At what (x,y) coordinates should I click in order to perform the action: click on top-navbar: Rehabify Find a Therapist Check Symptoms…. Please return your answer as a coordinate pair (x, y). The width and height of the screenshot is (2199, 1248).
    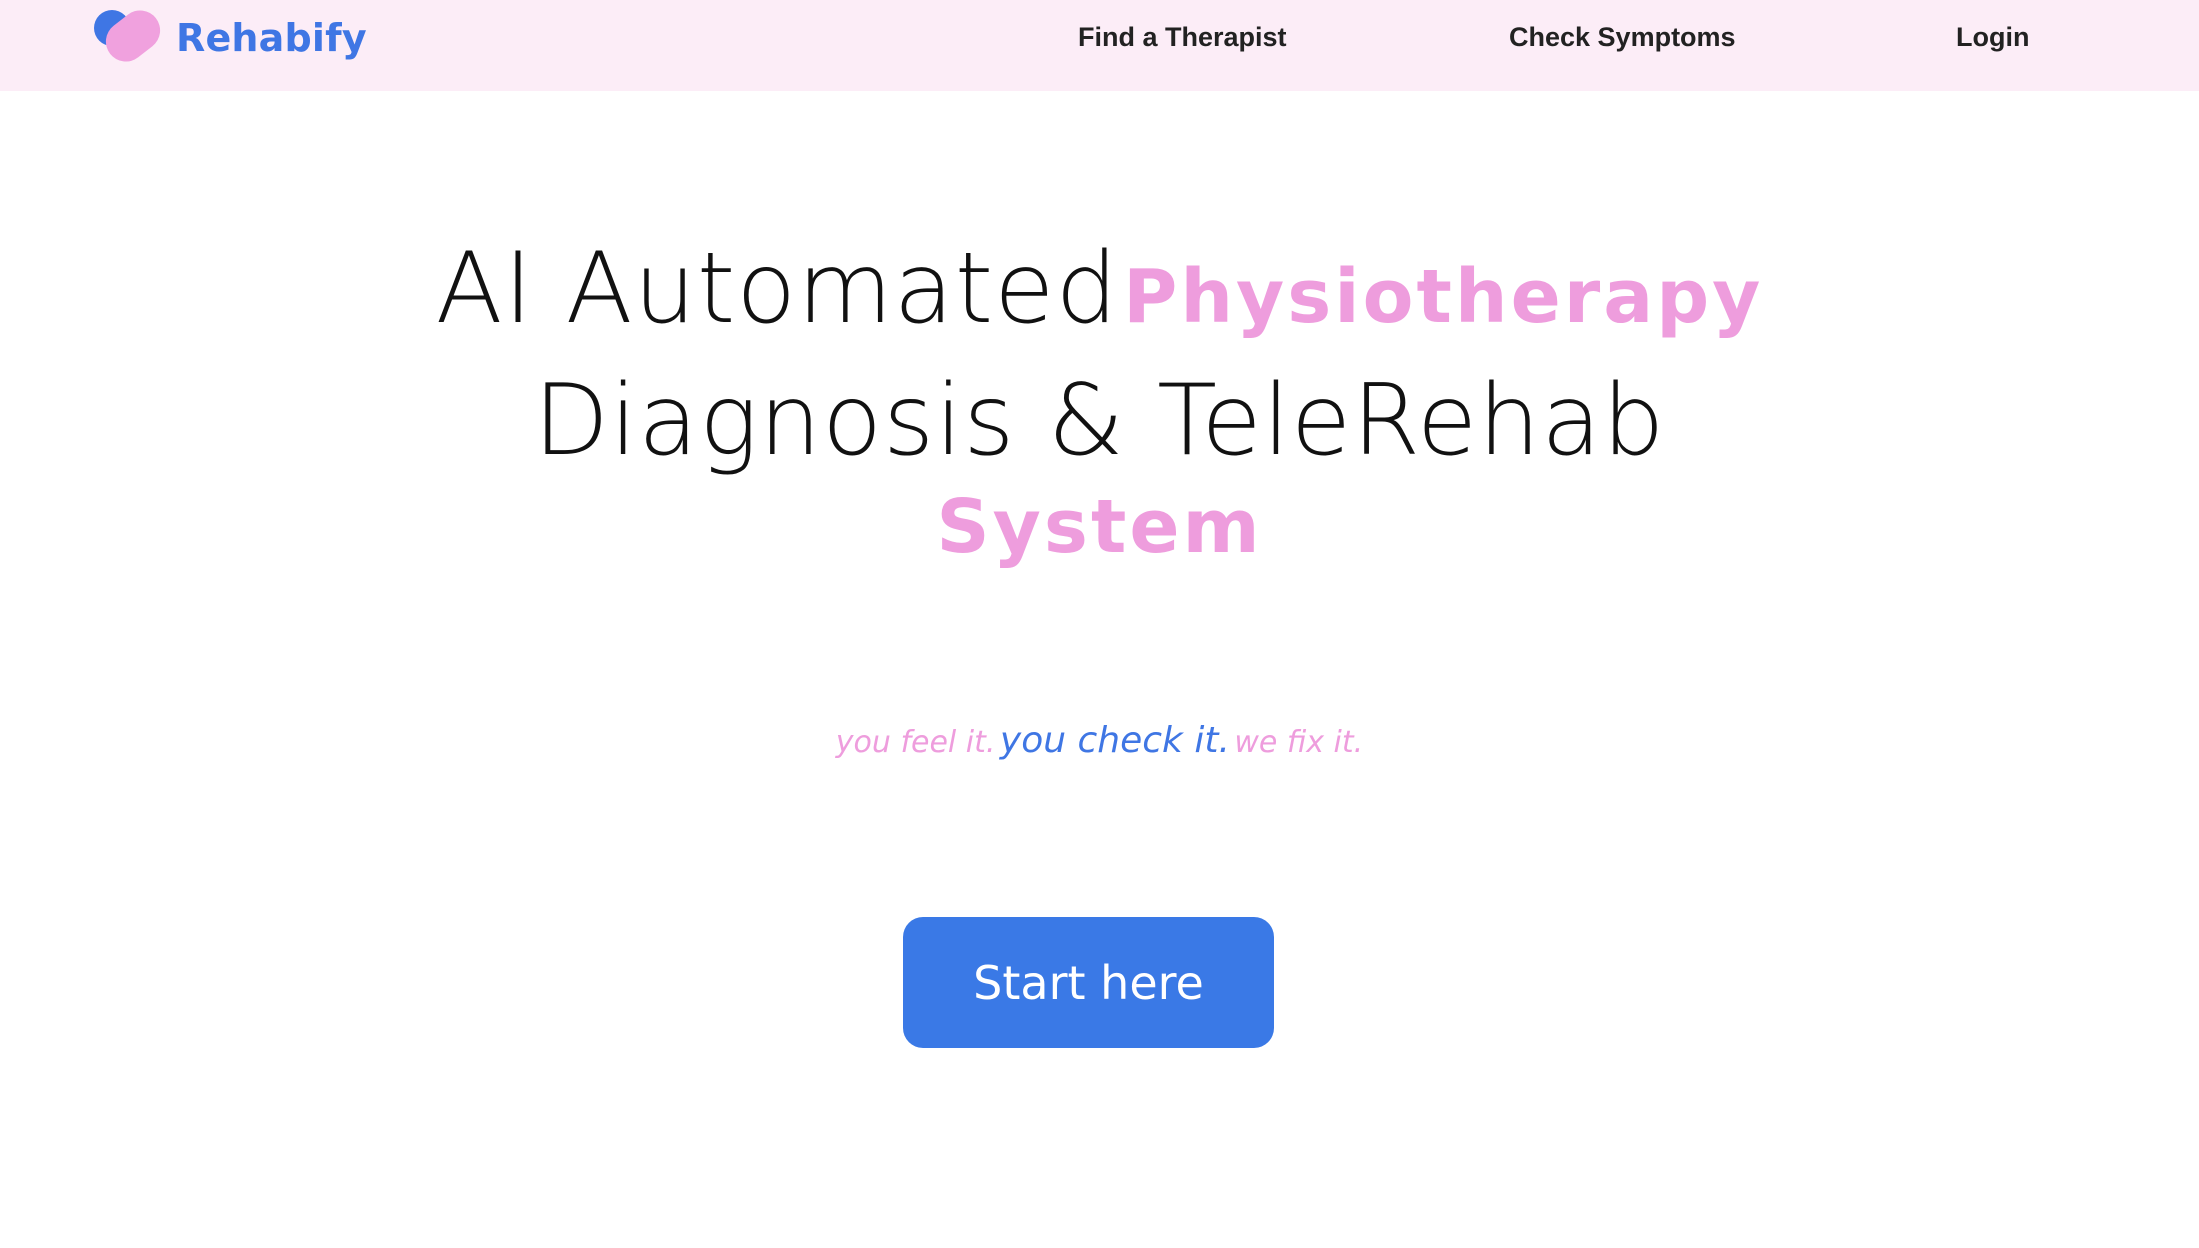
    Looking at the image, I should click on (1099, 45).